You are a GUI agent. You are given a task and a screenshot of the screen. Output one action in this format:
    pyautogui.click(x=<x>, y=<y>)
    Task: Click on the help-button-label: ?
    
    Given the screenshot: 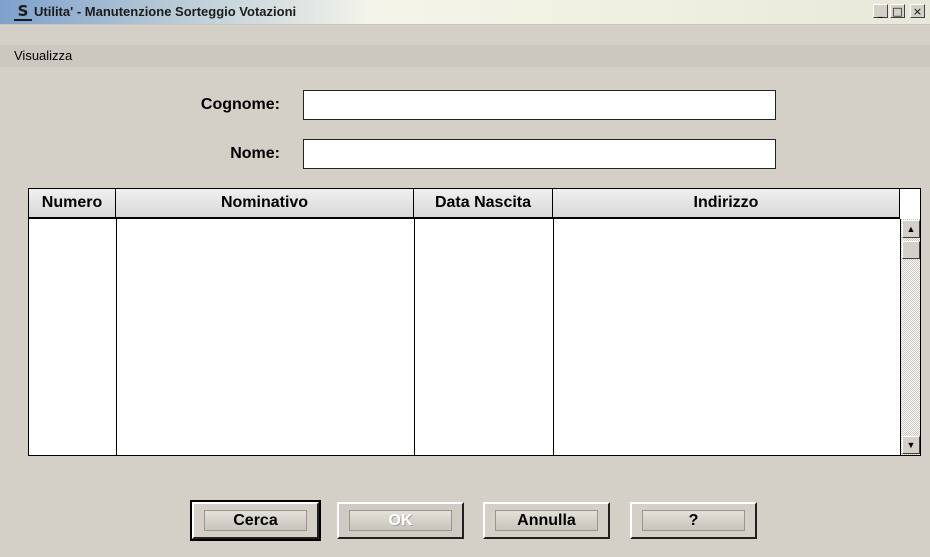 What is the action you would take?
    pyautogui.click(x=693, y=520)
    